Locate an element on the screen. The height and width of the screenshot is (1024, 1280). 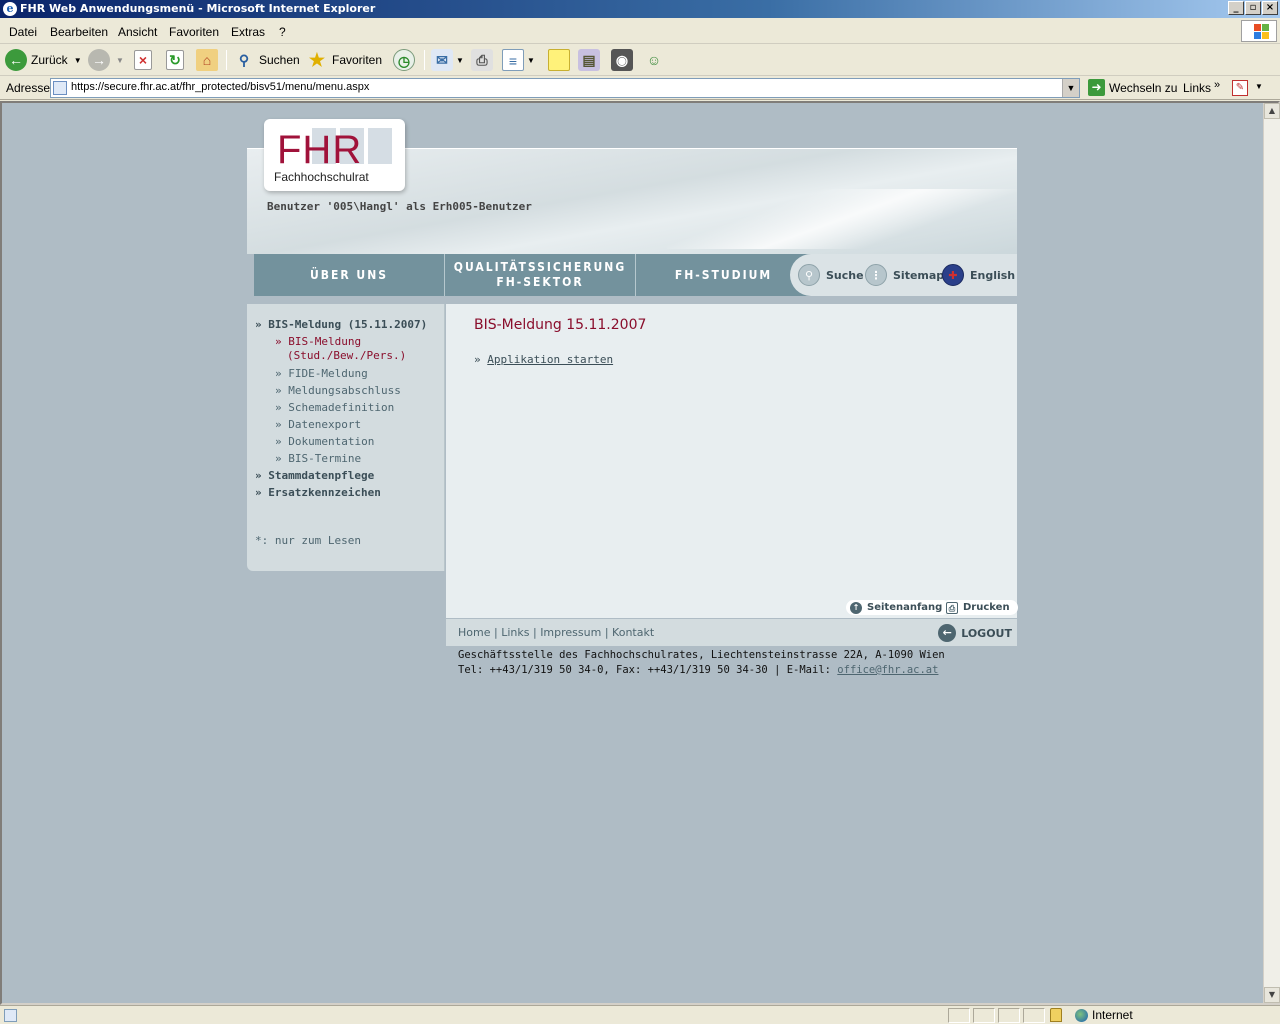
print-page-label: Drucken is located at coordinates (986, 607).